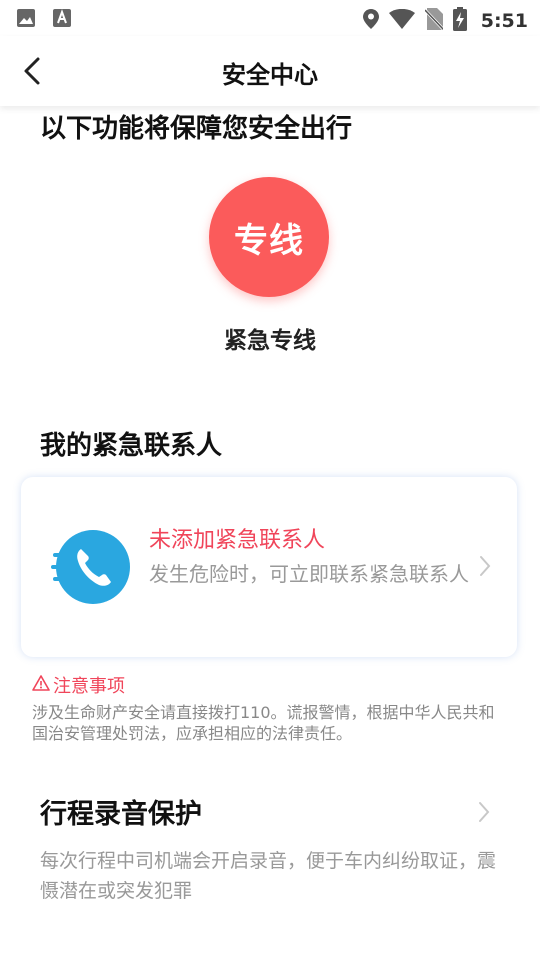 The width and height of the screenshot is (540, 960). I want to click on trip-recording-title: 行程录音保护, so click(121, 814).